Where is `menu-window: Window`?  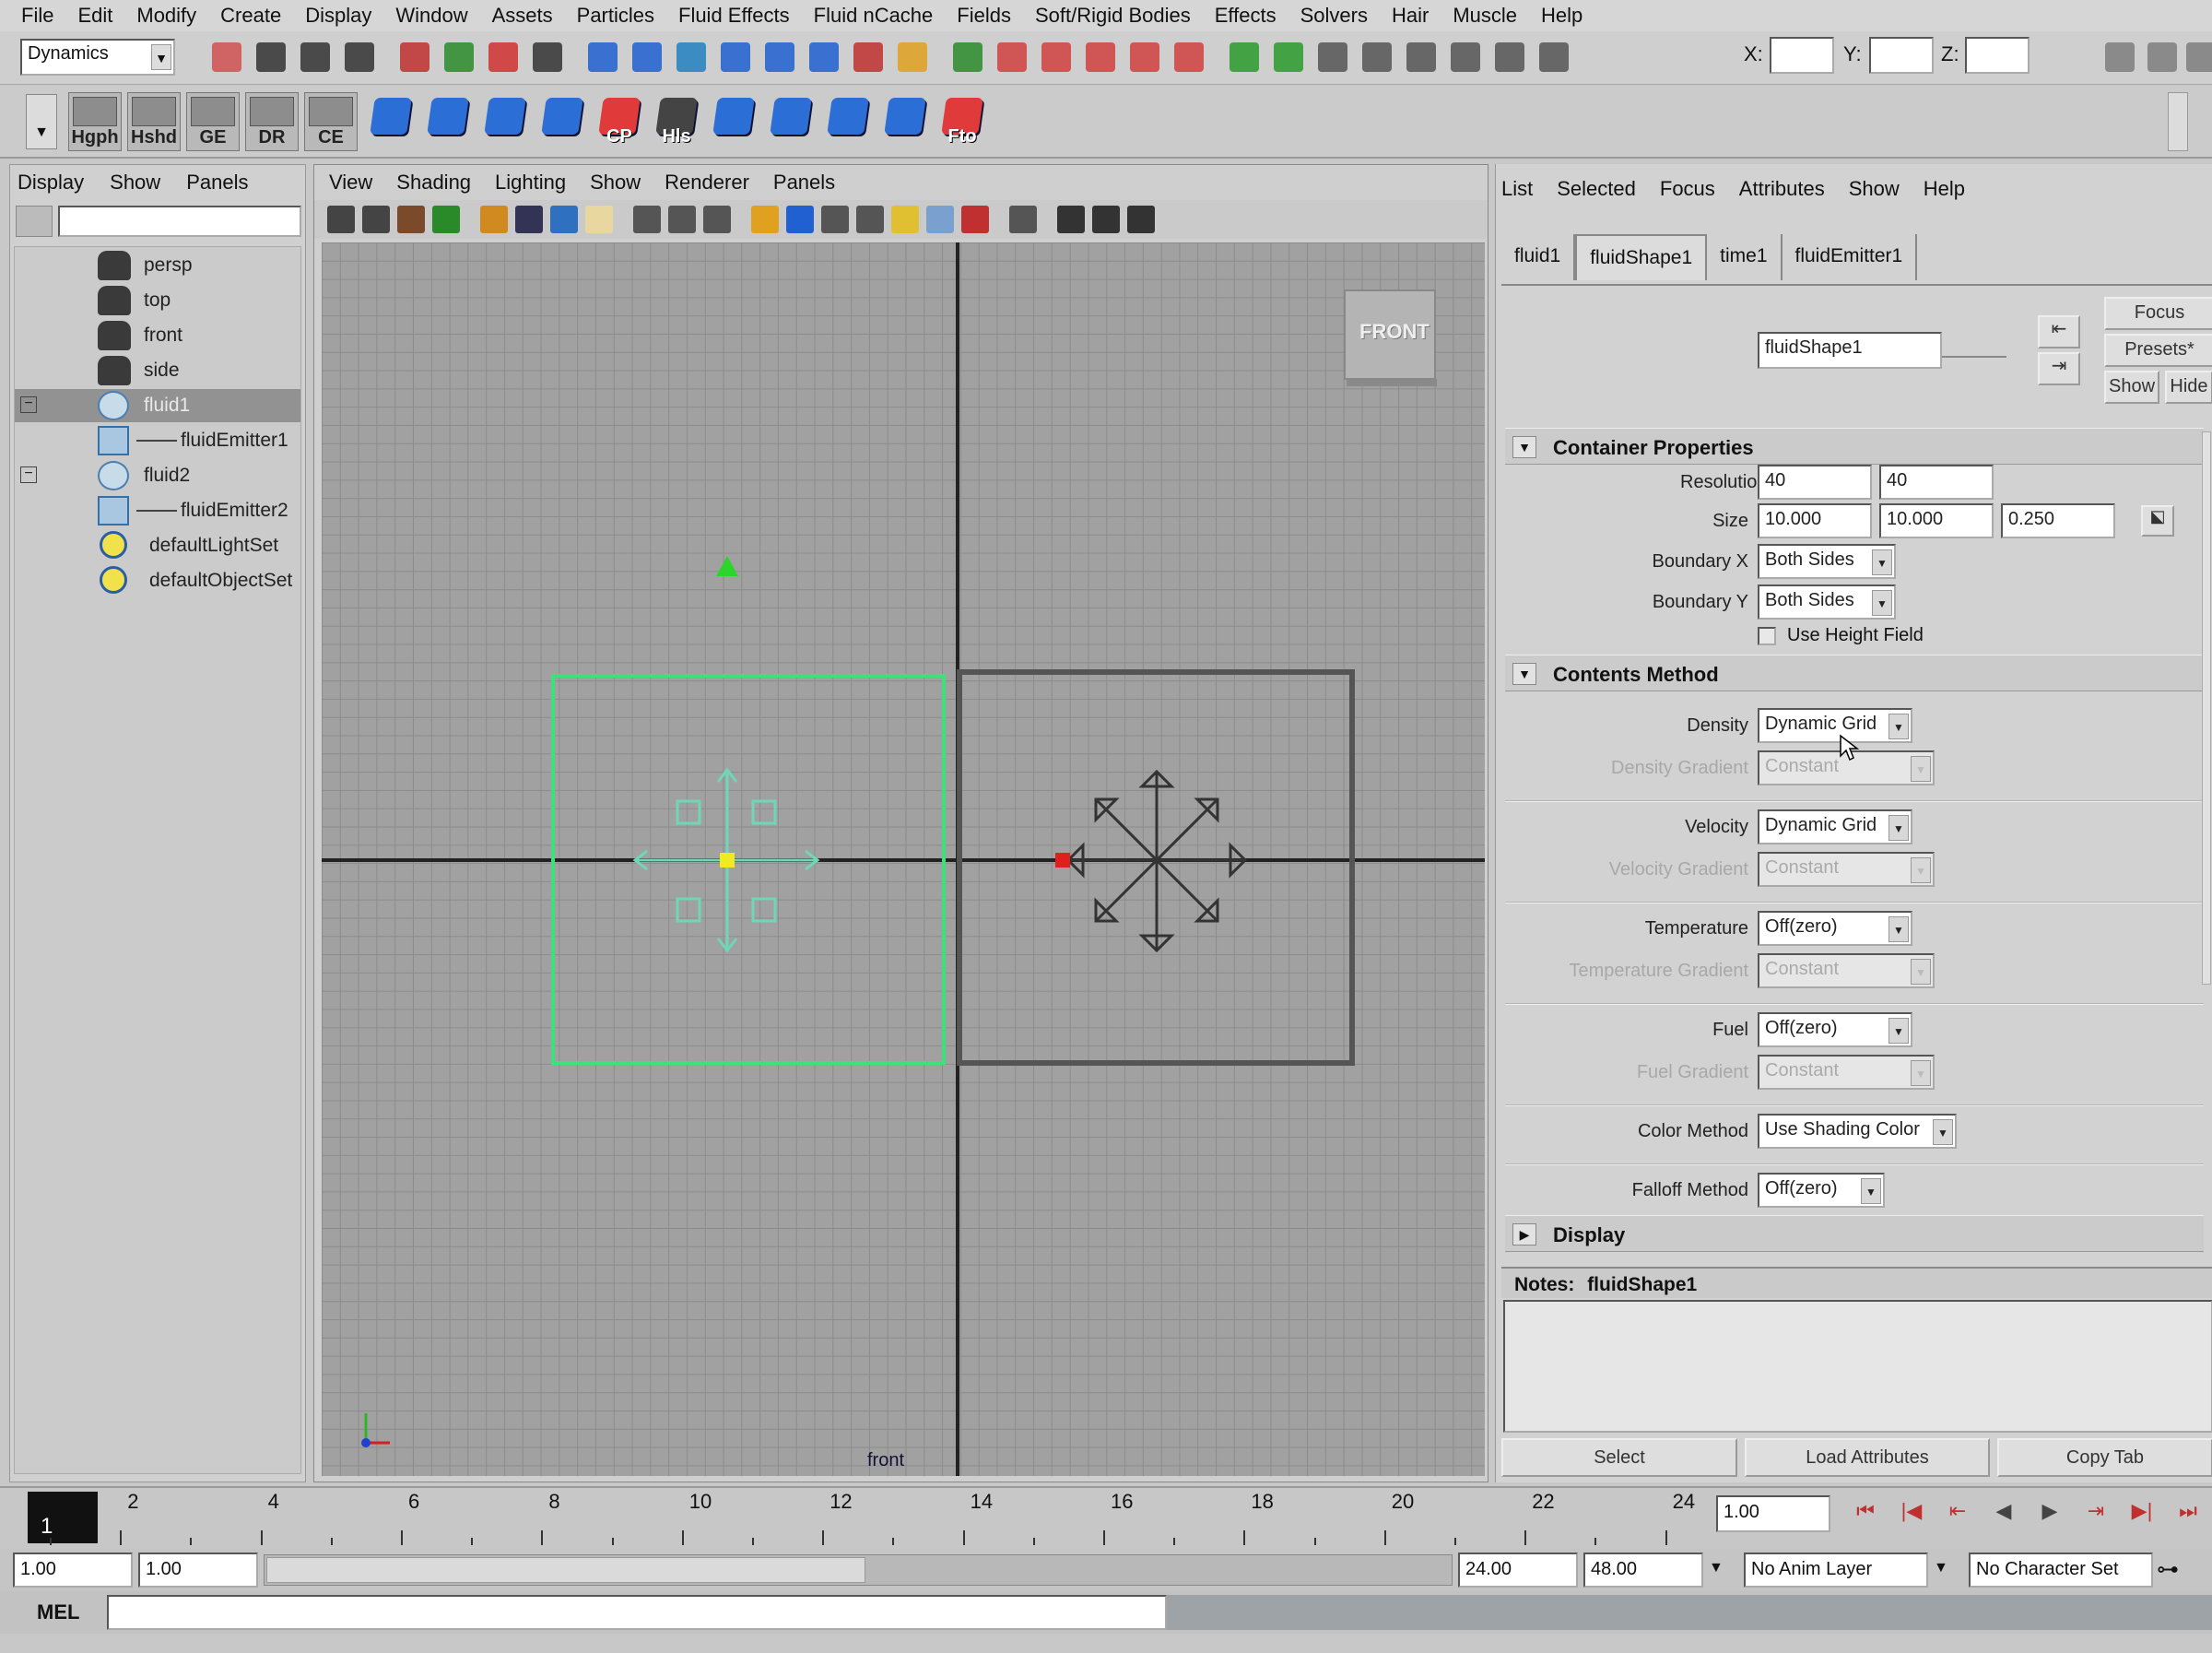 menu-window: Window is located at coordinates (431, 16).